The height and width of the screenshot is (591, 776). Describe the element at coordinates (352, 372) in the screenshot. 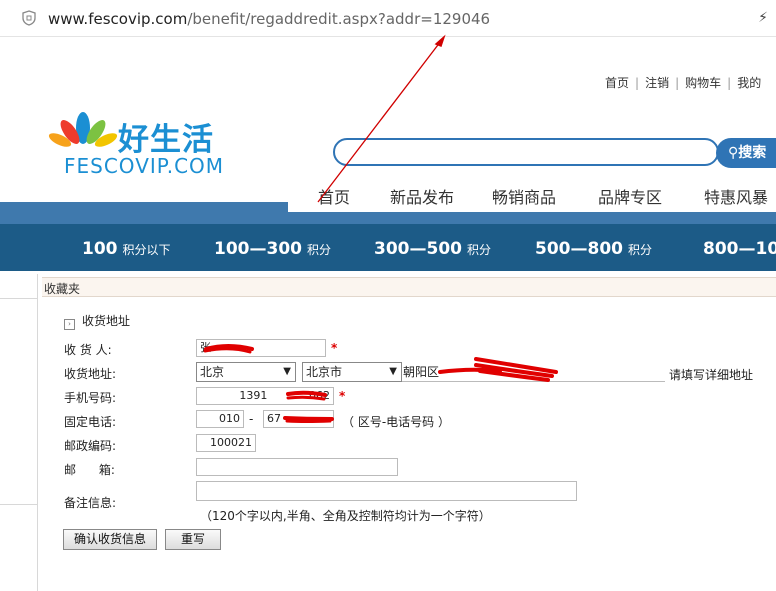

I see `city-select: 北京市 ▼` at that location.